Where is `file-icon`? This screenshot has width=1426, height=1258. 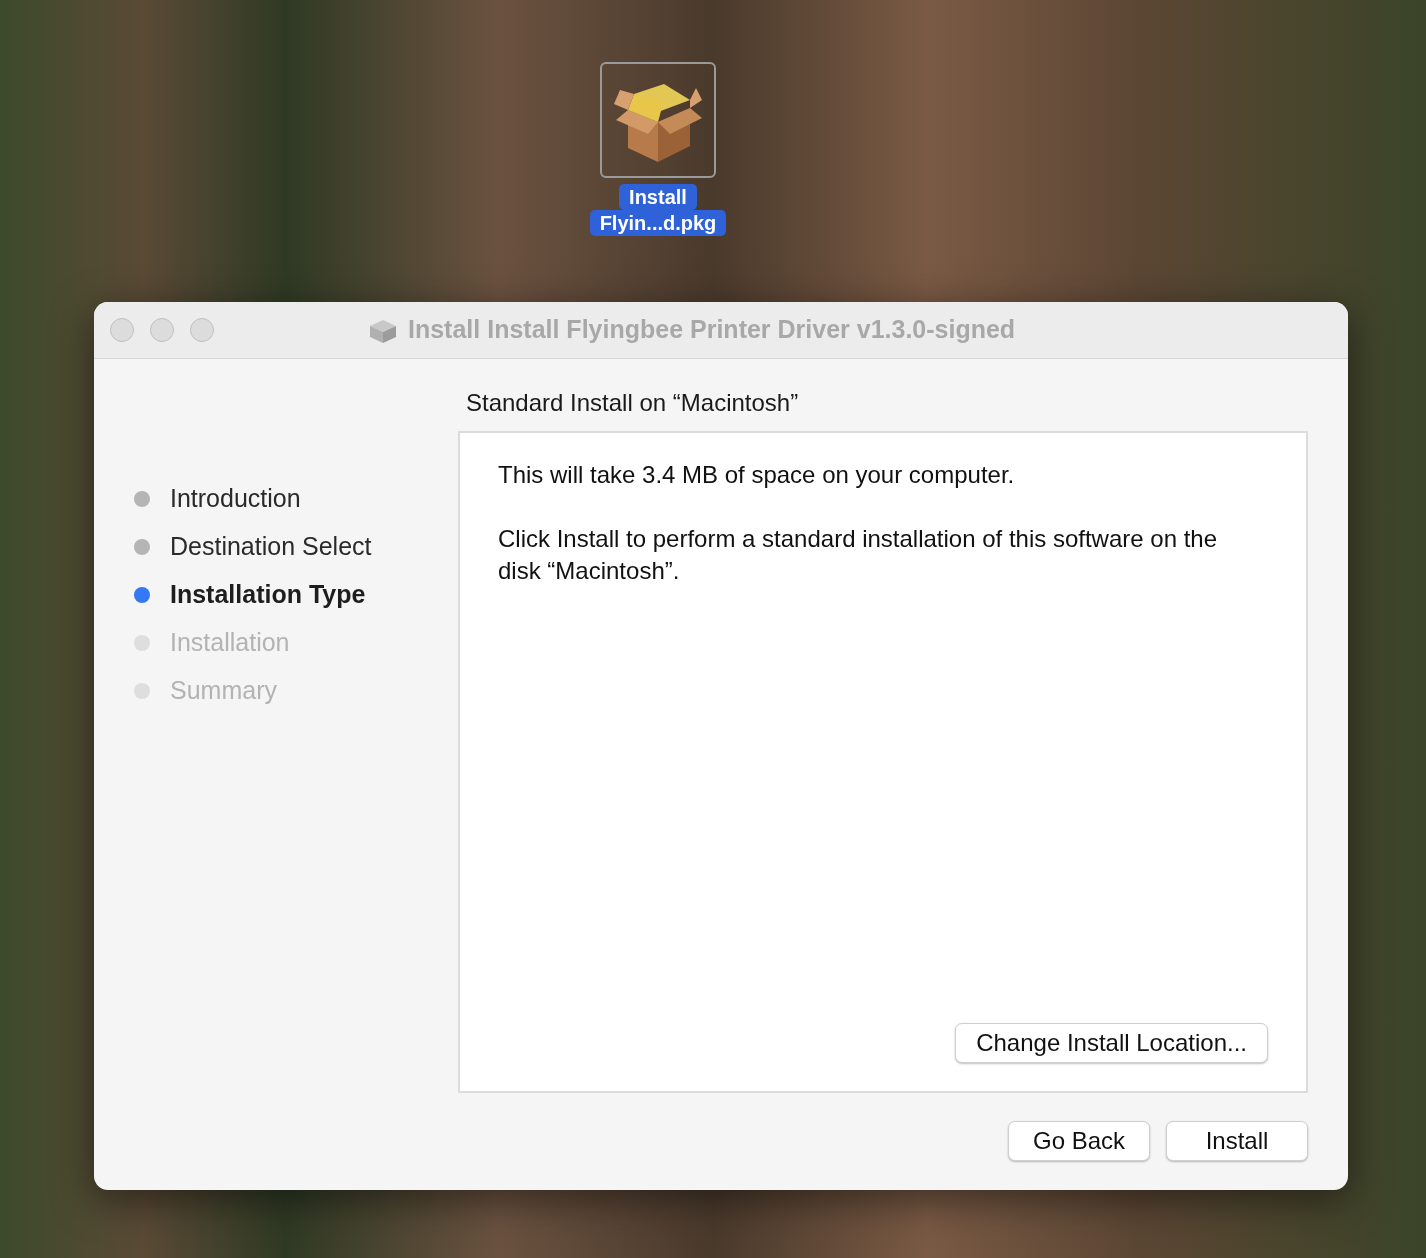 file-icon is located at coordinates (658, 120).